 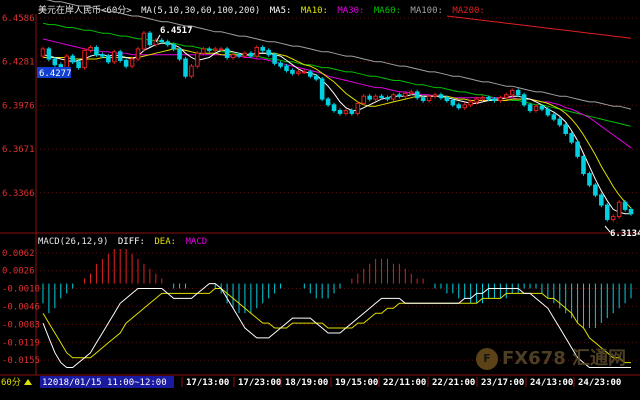 What do you see at coordinates (18, 150) in the screenshot?
I see `price-tick-label: 6.3671` at bounding box center [18, 150].